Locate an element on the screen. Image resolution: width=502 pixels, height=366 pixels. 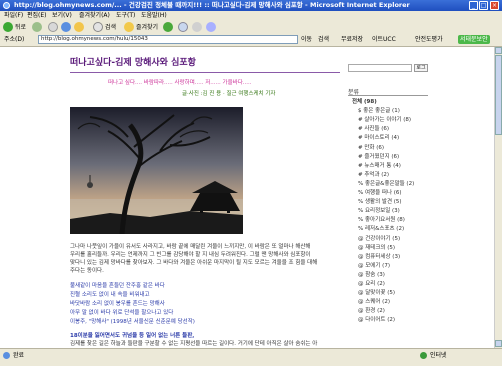
poem-line: 바닷바람 소리 없이 봉우를 흔드는 망해사 is located at coordinates (117, 304).